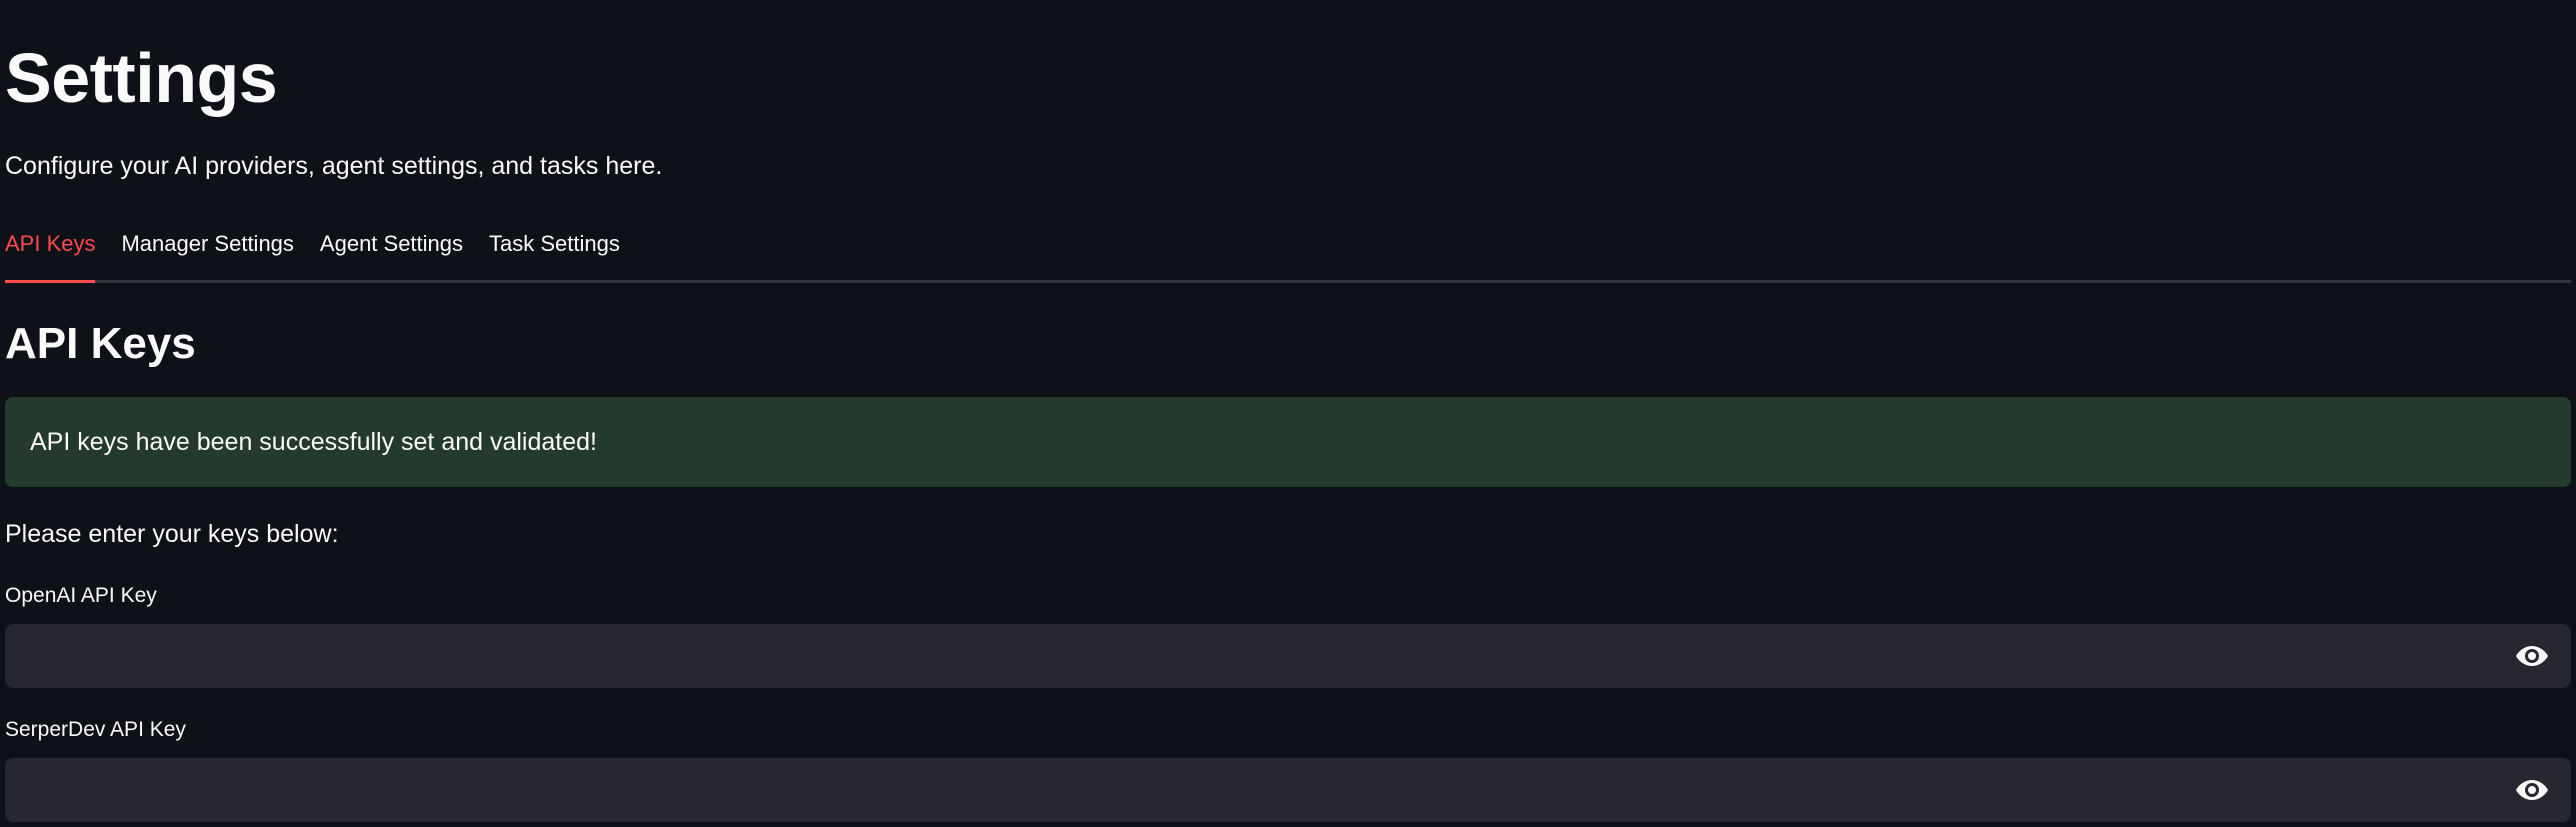 This screenshot has width=2576, height=827. Describe the element at coordinates (141, 78) in the screenshot. I see `page-title: Settings` at that location.